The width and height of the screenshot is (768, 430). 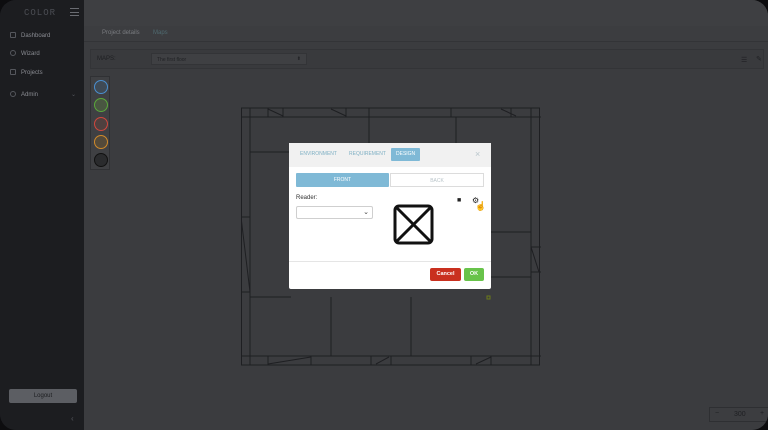 What do you see at coordinates (477, 154) in the screenshot?
I see `close-icon: ×` at bounding box center [477, 154].